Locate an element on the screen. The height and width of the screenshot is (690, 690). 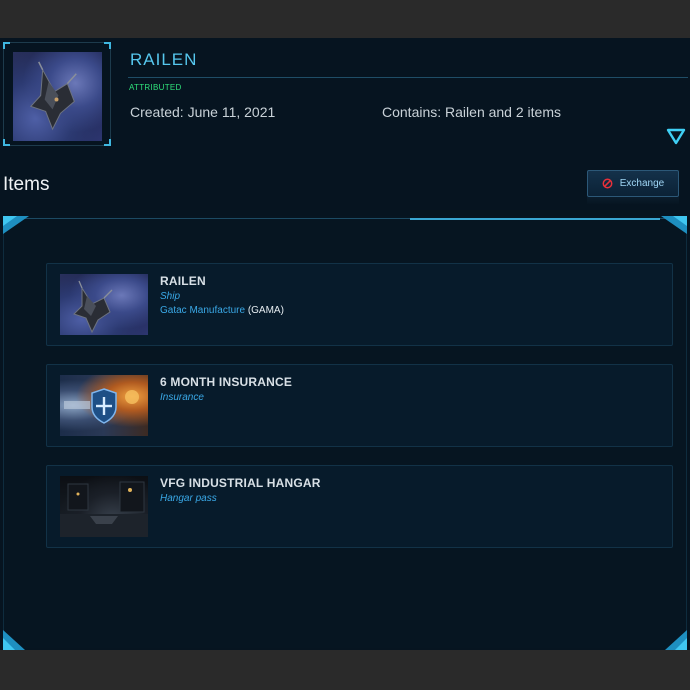
exchange-button: Exchange is located at coordinates (633, 183).